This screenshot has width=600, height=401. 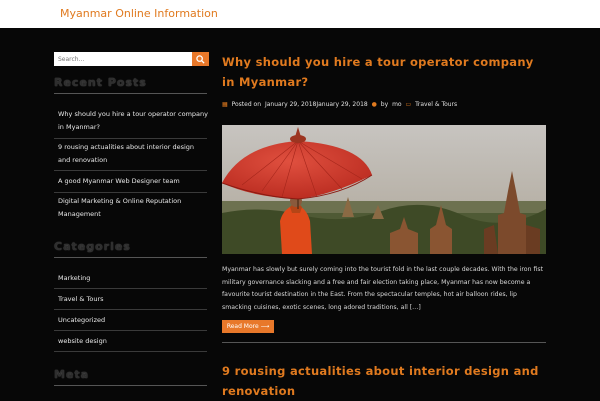 I want to click on search-icon, so click(x=200, y=59).